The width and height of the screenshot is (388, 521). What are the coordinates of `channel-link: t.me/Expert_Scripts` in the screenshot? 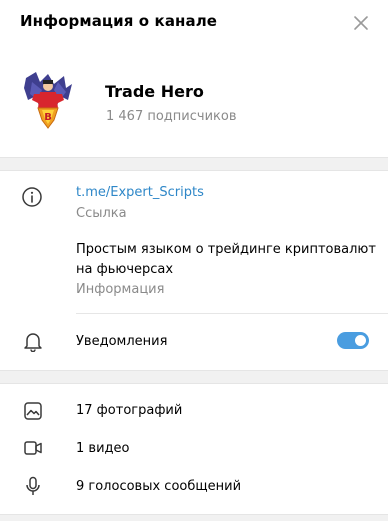 It's located at (140, 192).